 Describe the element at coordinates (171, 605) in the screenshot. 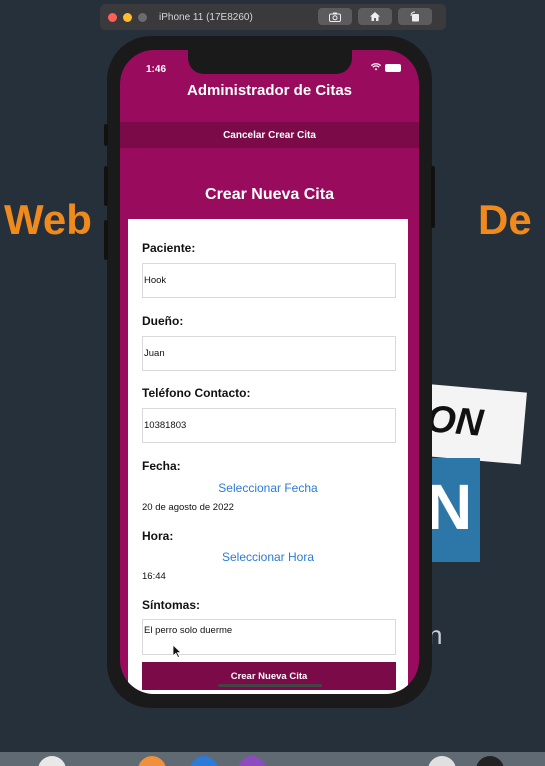

I see `sintomas-label: Síntomas:` at that location.